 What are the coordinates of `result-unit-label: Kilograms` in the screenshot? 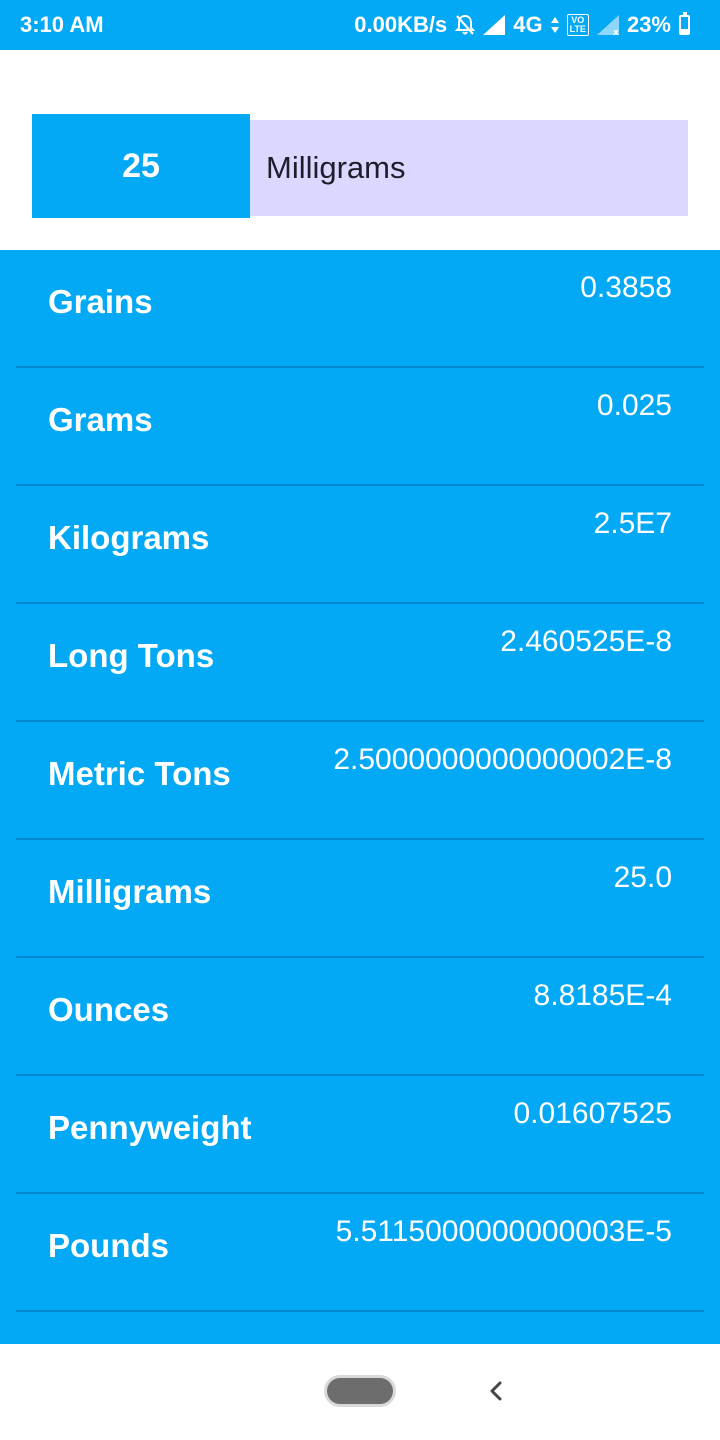 It's located at (129, 537).